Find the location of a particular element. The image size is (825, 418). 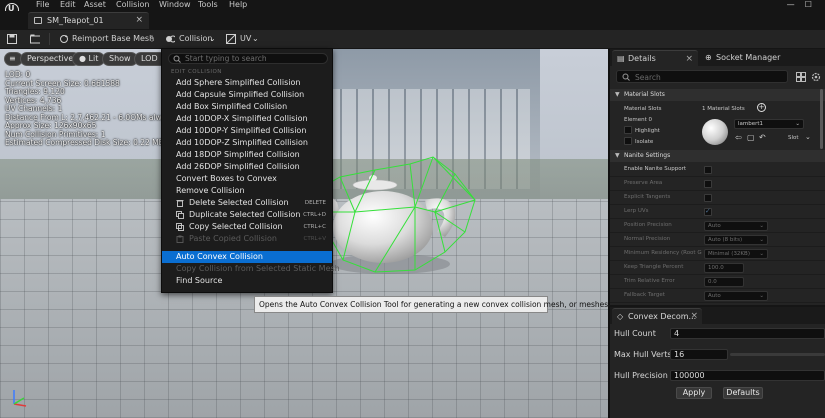

menu-search-box is located at coordinates (248, 58).